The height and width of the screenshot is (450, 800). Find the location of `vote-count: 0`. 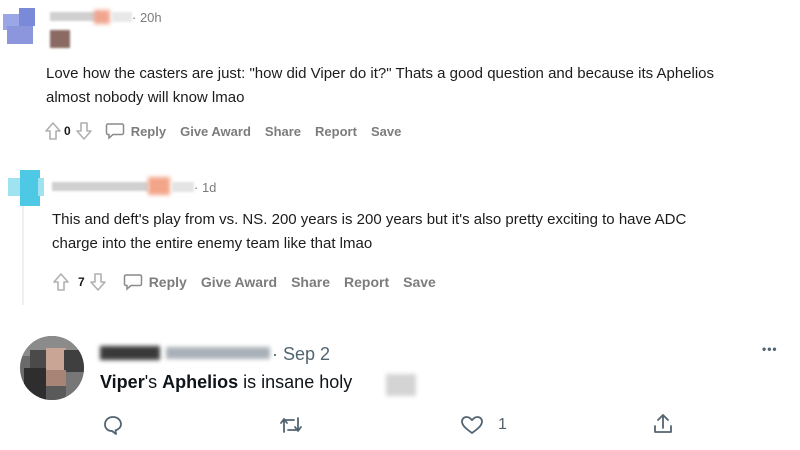

vote-count: 0 is located at coordinates (67, 131).